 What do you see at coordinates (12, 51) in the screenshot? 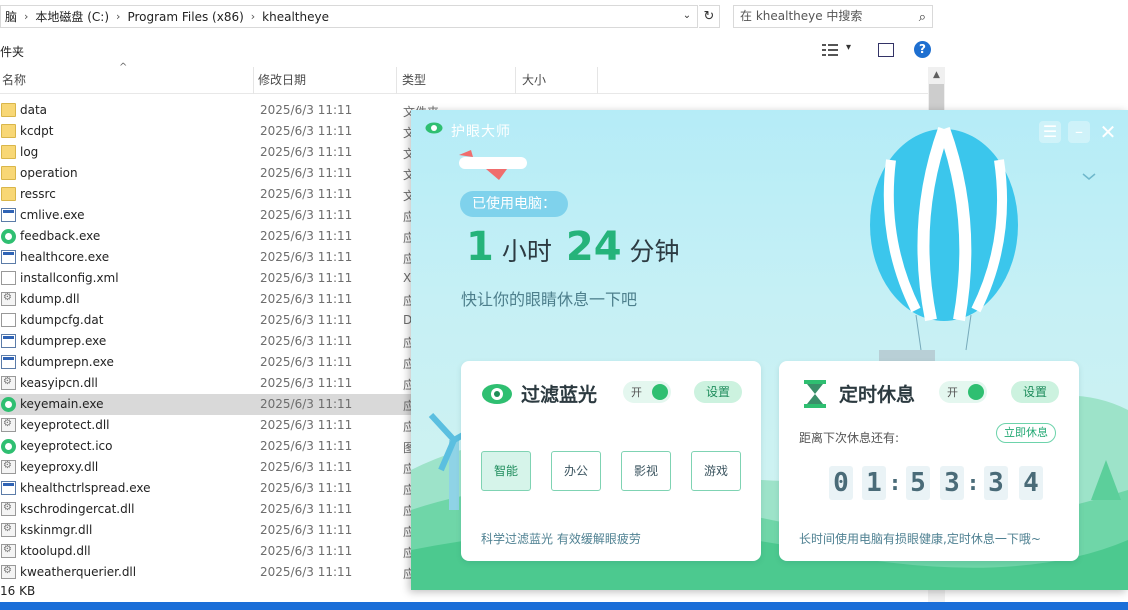
I see `new-folder-button: 件夹` at bounding box center [12, 51].